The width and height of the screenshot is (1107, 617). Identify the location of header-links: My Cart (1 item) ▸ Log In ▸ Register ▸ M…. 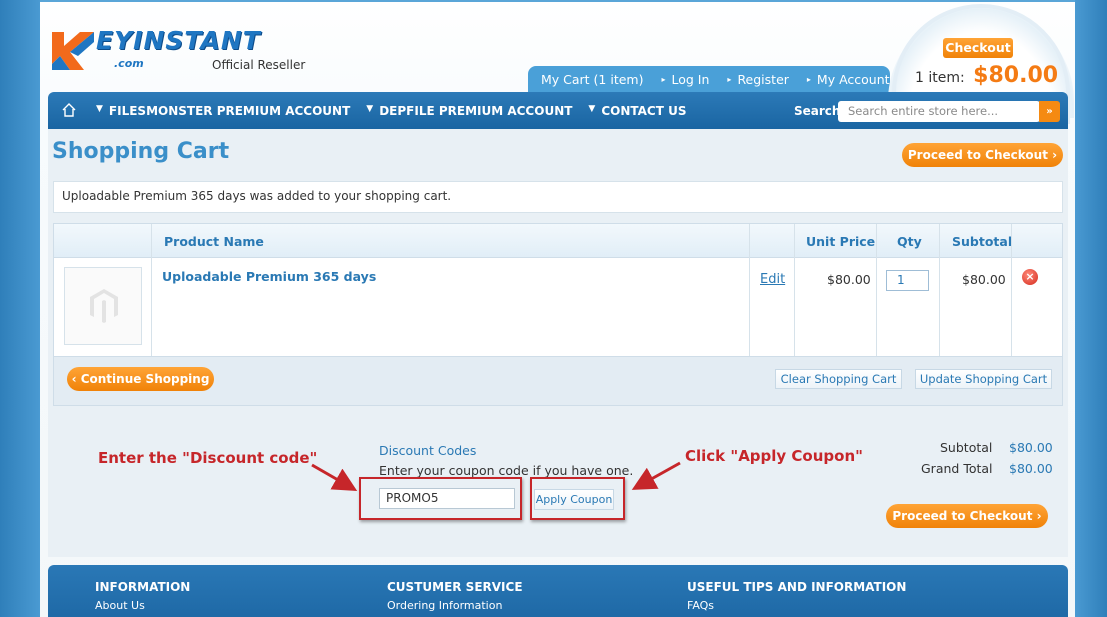
(709, 79).